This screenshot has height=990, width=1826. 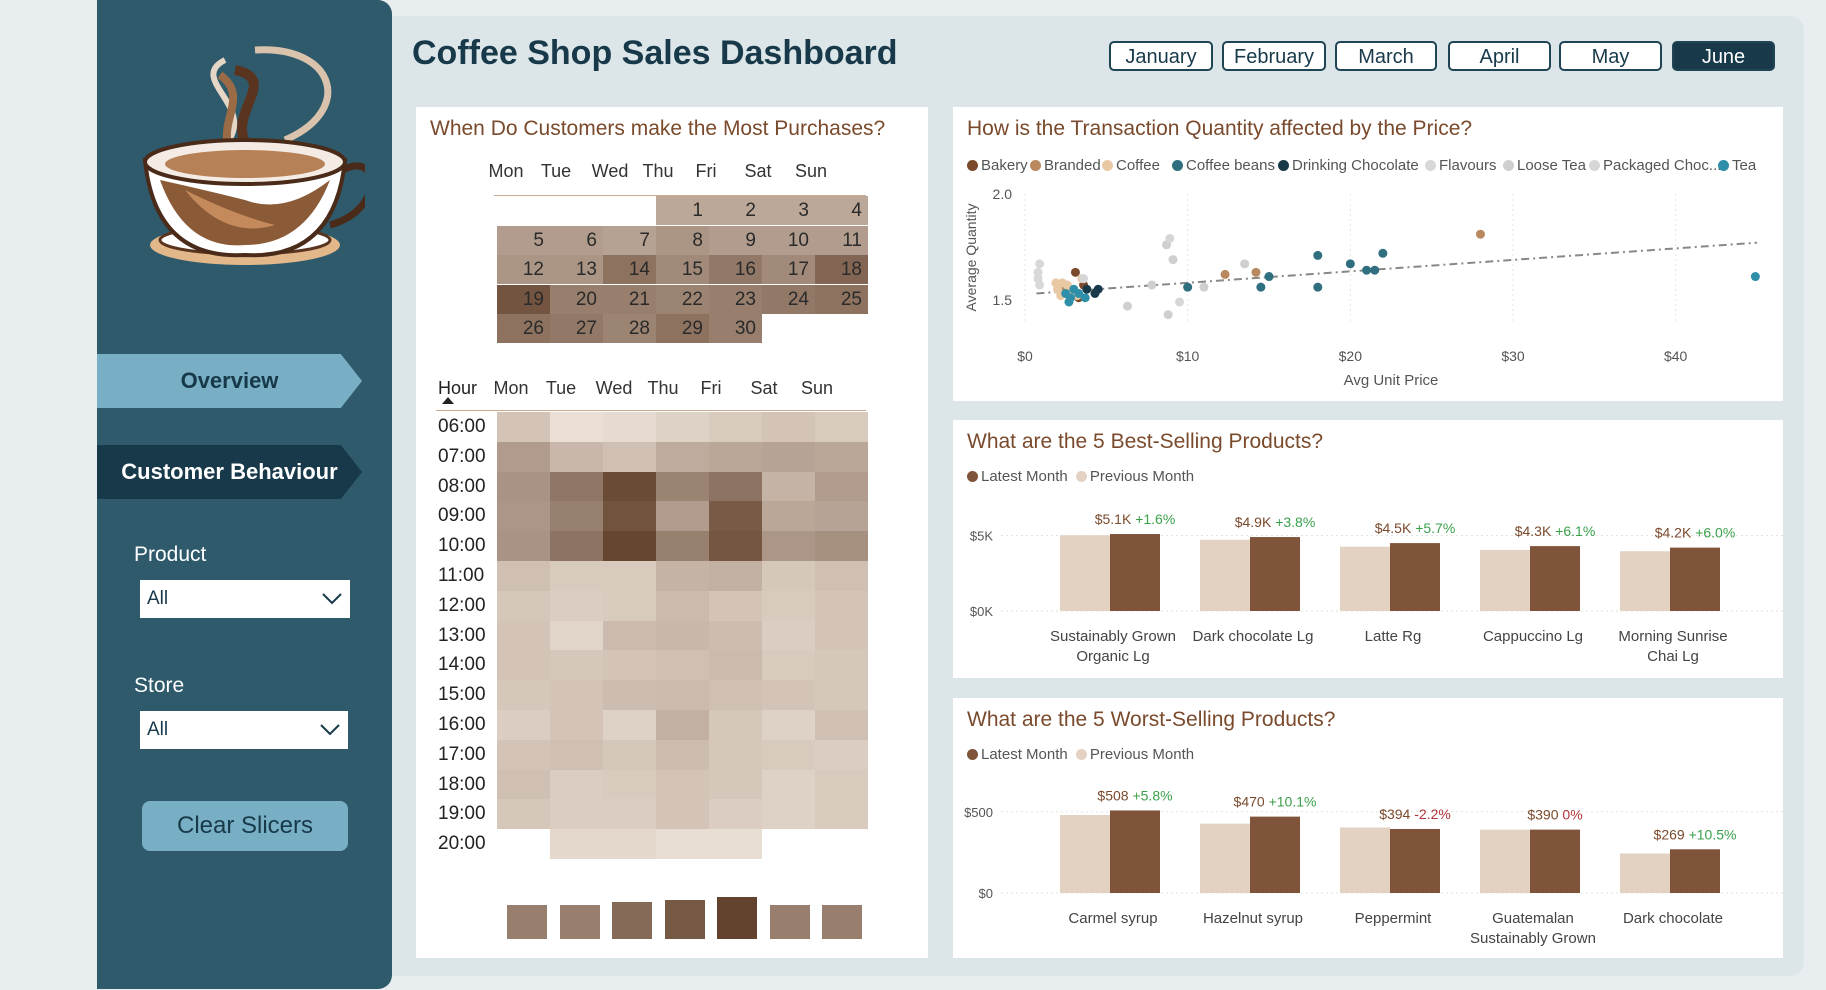 I want to click on scatter-legend-item: Coffee beans, so click(x=1223, y=165).